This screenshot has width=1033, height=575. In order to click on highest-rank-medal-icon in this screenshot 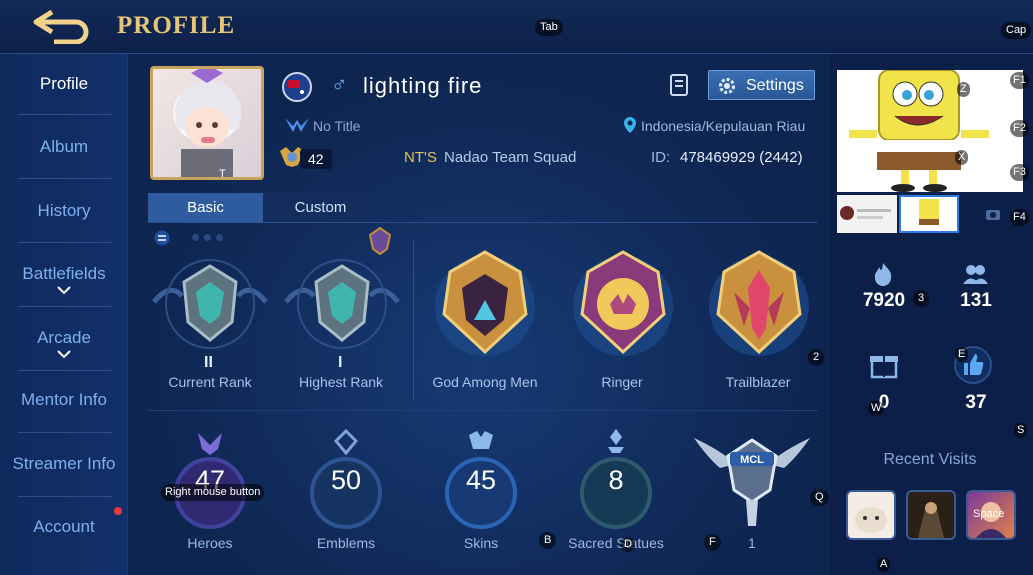, I will do `click(342, 307)`.